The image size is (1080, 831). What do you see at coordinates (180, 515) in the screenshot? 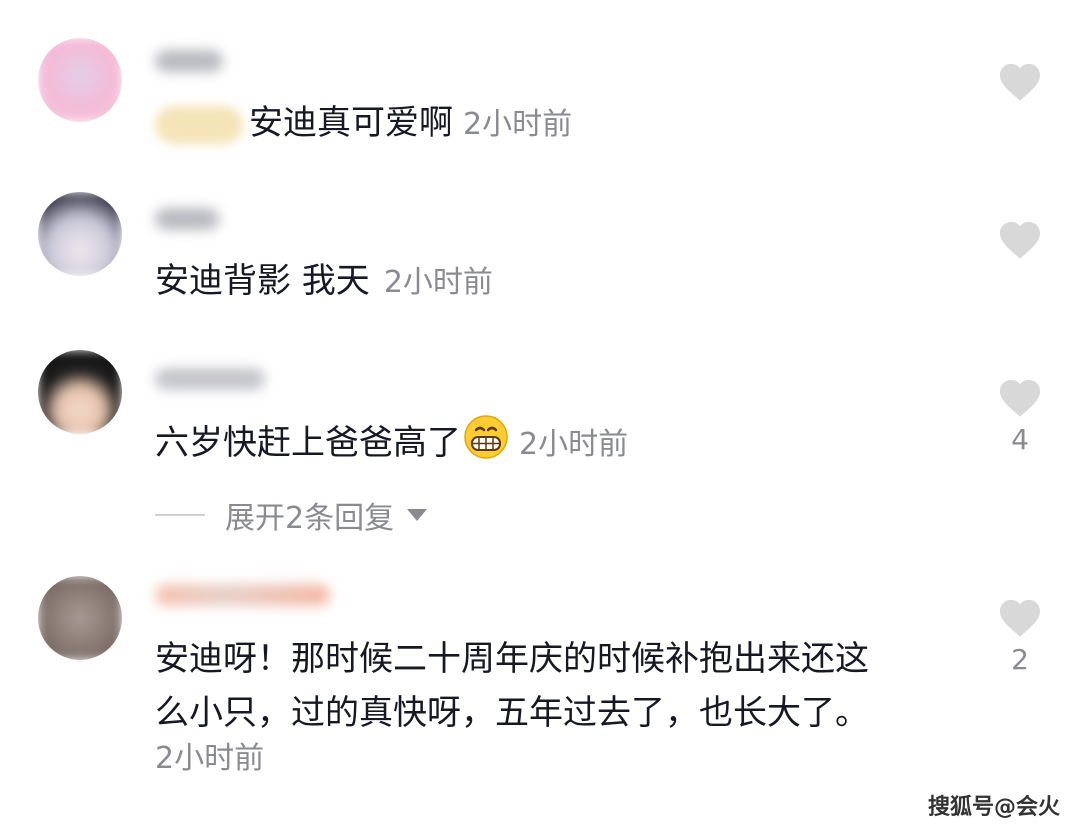
I see `divider` at bounding box center [180, 515].